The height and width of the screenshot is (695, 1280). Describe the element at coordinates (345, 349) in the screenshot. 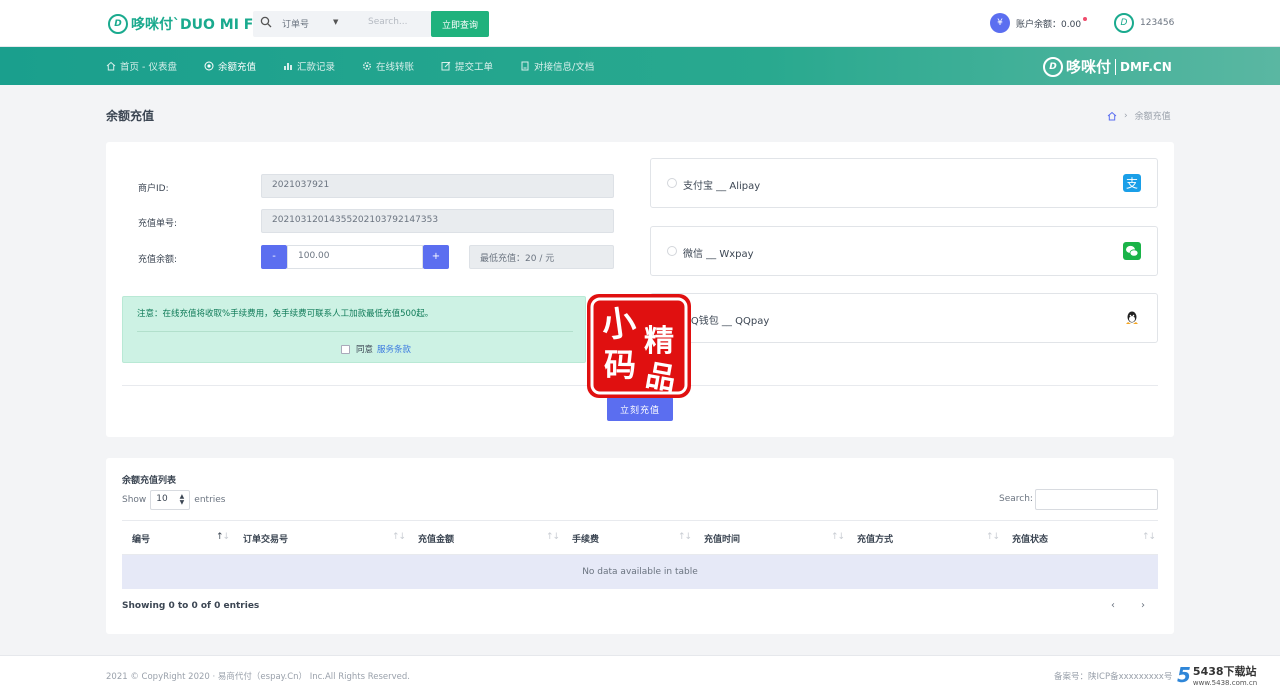

I see `agree-checkbox` at that location.